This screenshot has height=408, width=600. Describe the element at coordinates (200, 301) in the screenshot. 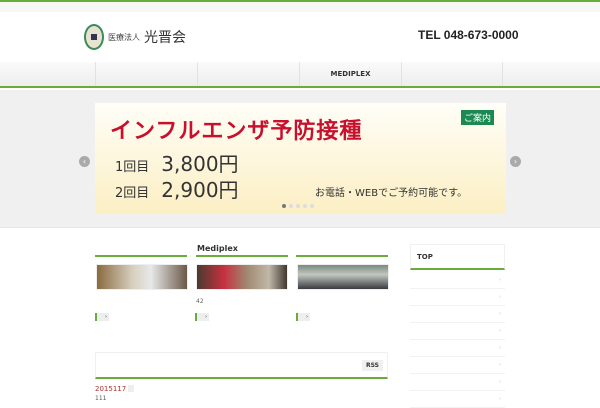

I see `count-text: 42` at that location.